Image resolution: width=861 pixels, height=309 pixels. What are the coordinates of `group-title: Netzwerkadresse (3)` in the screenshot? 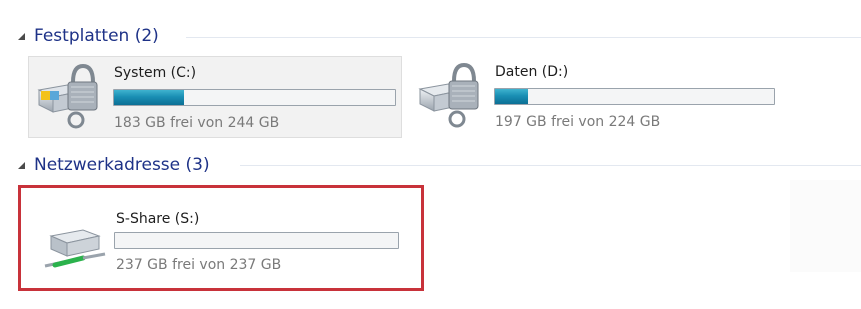 It's located at (122, 165).